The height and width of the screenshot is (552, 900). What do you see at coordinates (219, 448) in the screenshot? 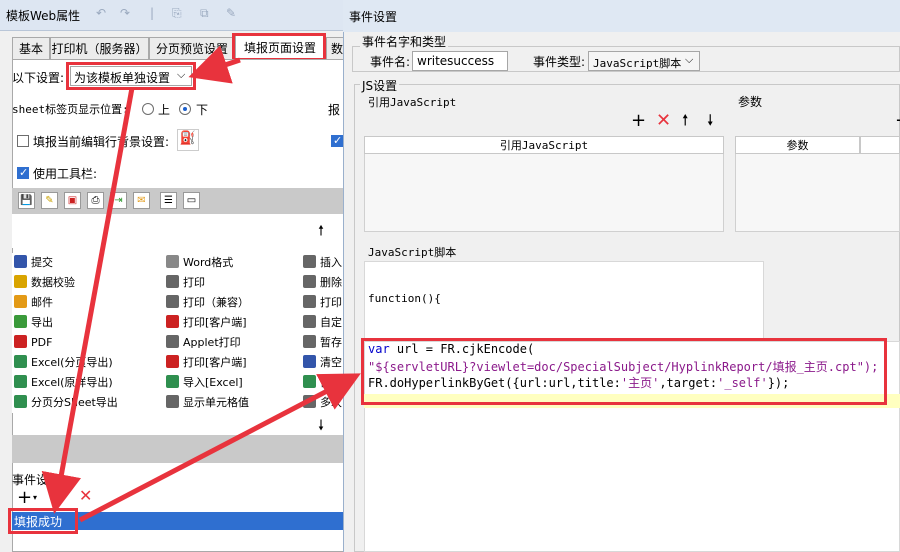
I see `arrow-event-to-code` at bounding box center [219, 448].